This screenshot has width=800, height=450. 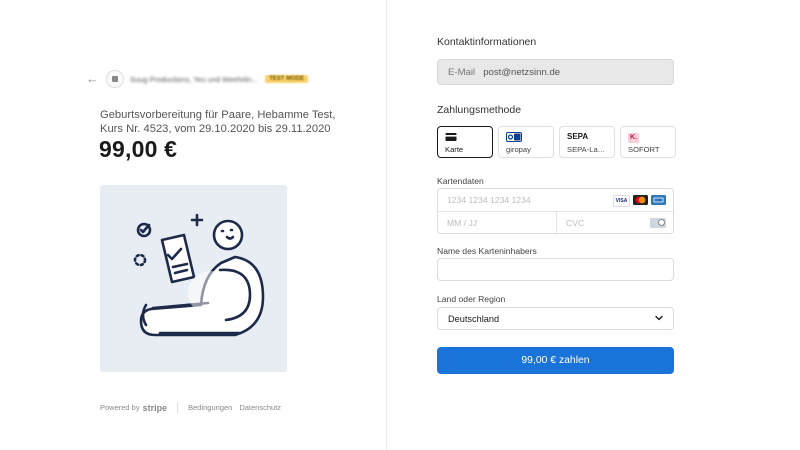 What do you see at coordinates (644, 149) in the screenshot?
I see `payment-method-label: SOFORT` at bounding box center [644, 149].